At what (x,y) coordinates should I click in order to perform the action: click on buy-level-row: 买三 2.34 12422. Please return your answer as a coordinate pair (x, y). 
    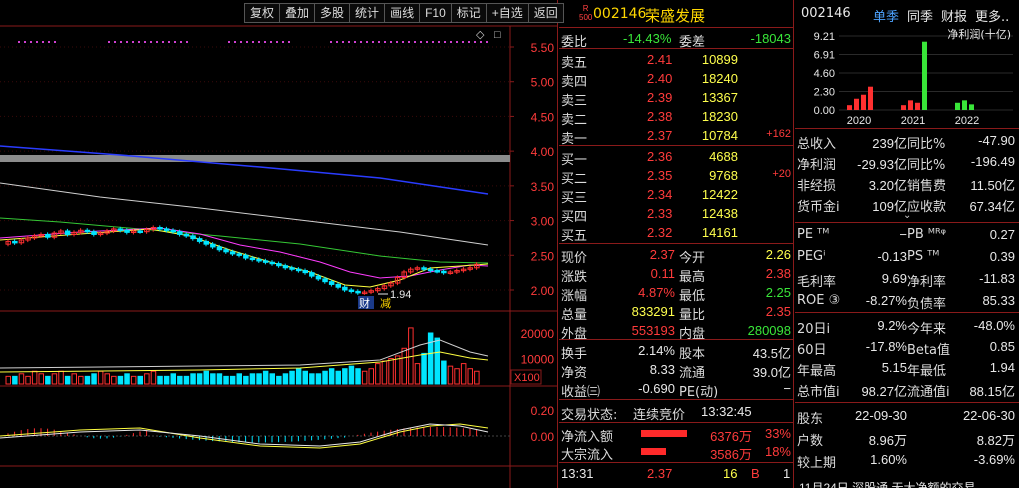
    Looking at the image, I should click on (676, 196).